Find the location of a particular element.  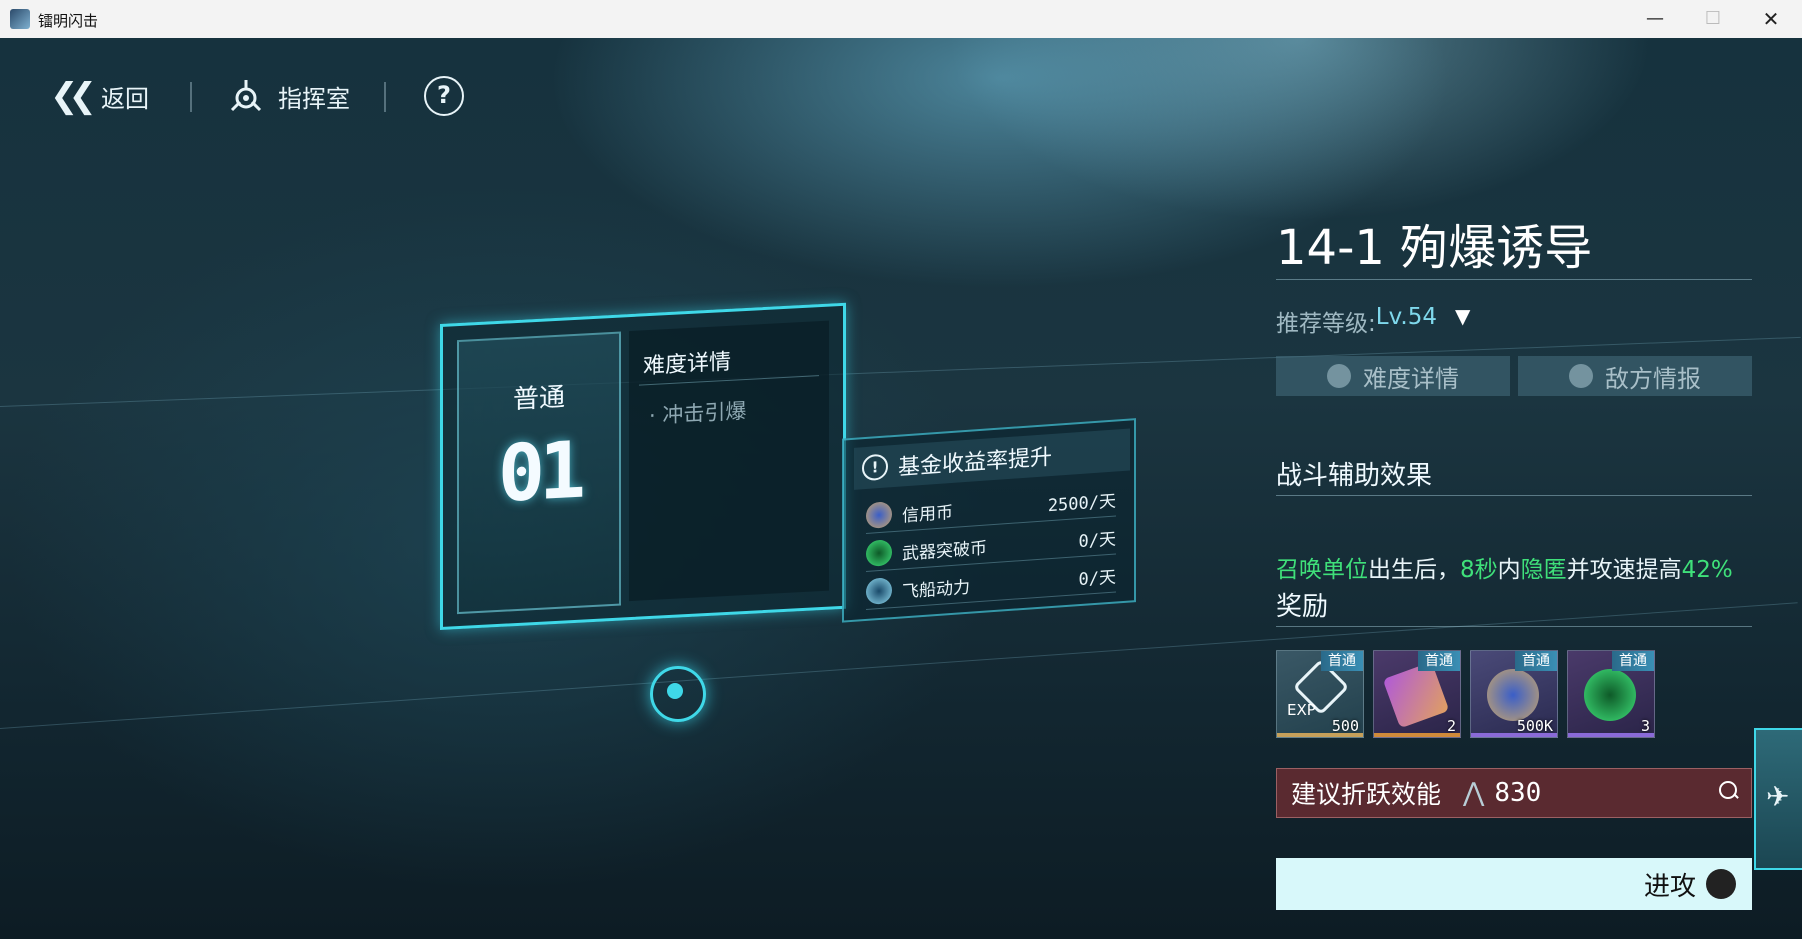

card-item-icon is located at coordinates (1416, 695).